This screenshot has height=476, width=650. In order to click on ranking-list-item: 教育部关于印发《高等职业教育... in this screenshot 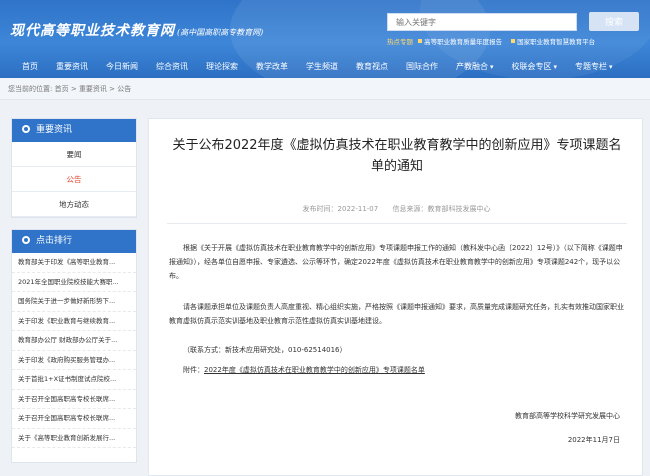, I will do `click(74, 263)`.